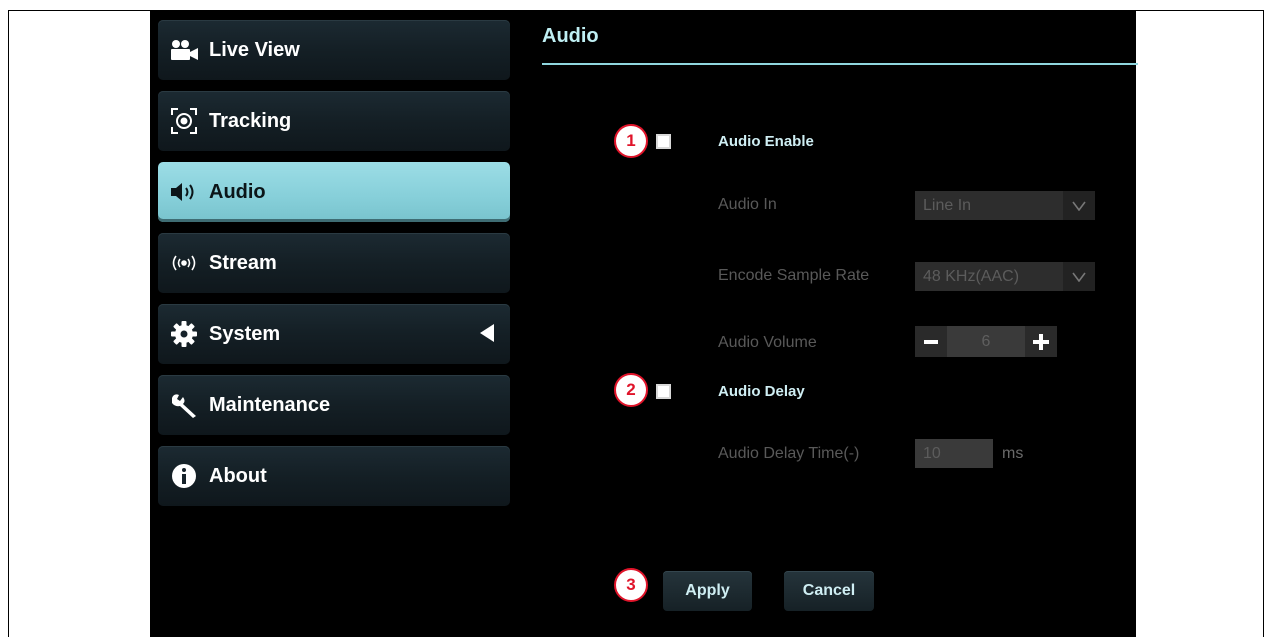 The image size is (1269, 637). Describe the element at coordinates (947, 205) in the screenshot. I see `audio-in-value: Line In` at that location.